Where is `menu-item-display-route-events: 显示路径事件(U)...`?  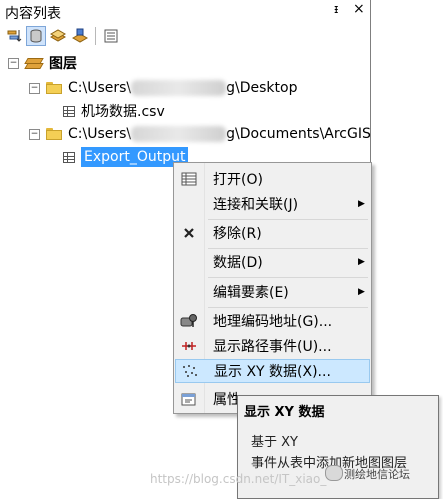
menu-item-display-route-events: 显示路径事件(U)... is located at coordinates (272, 346).